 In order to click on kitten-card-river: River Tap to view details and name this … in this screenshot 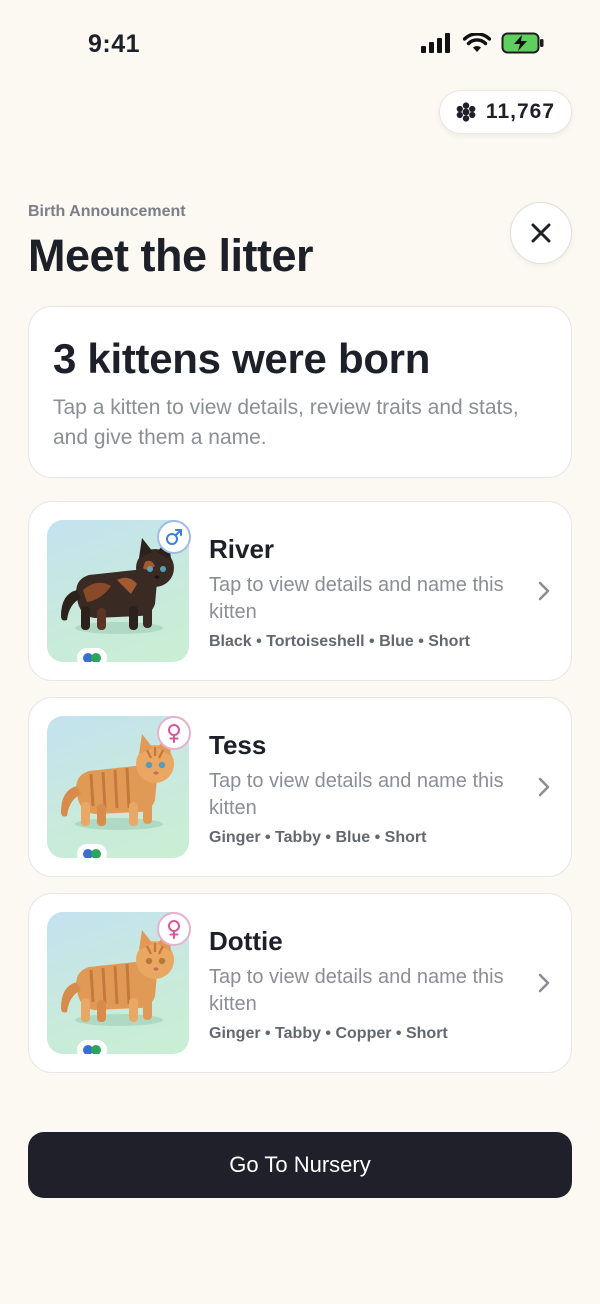, I will do `click(300, 591)`.